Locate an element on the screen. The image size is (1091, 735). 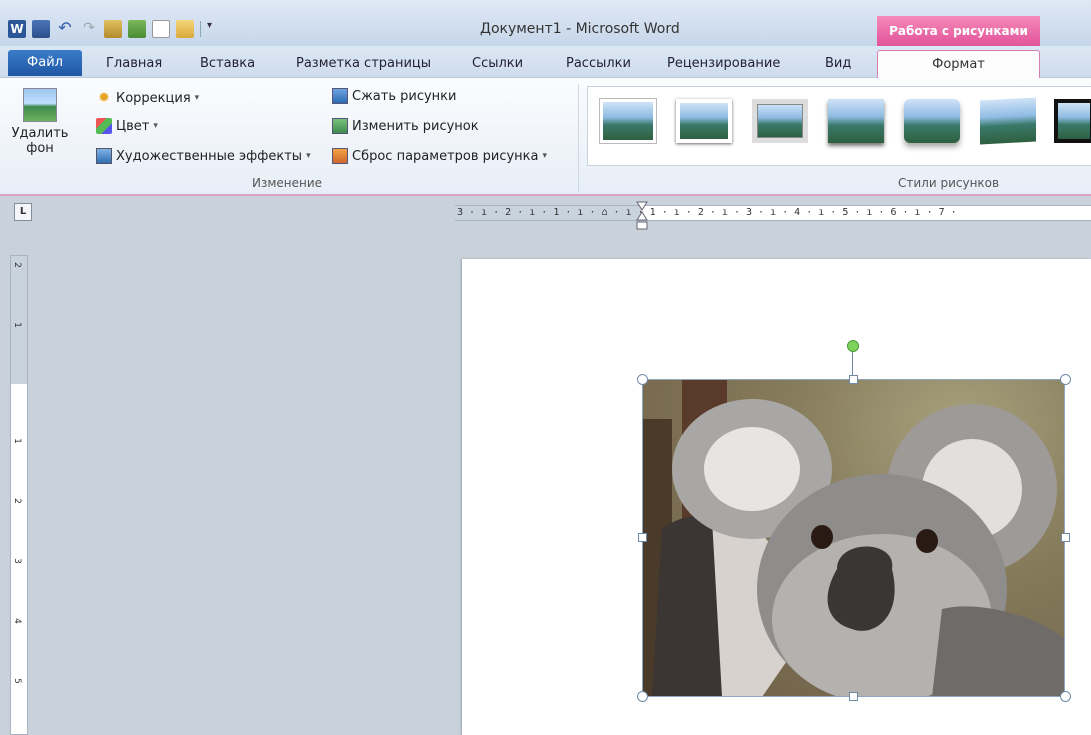
group-separator is located at coordinates (578, 138).